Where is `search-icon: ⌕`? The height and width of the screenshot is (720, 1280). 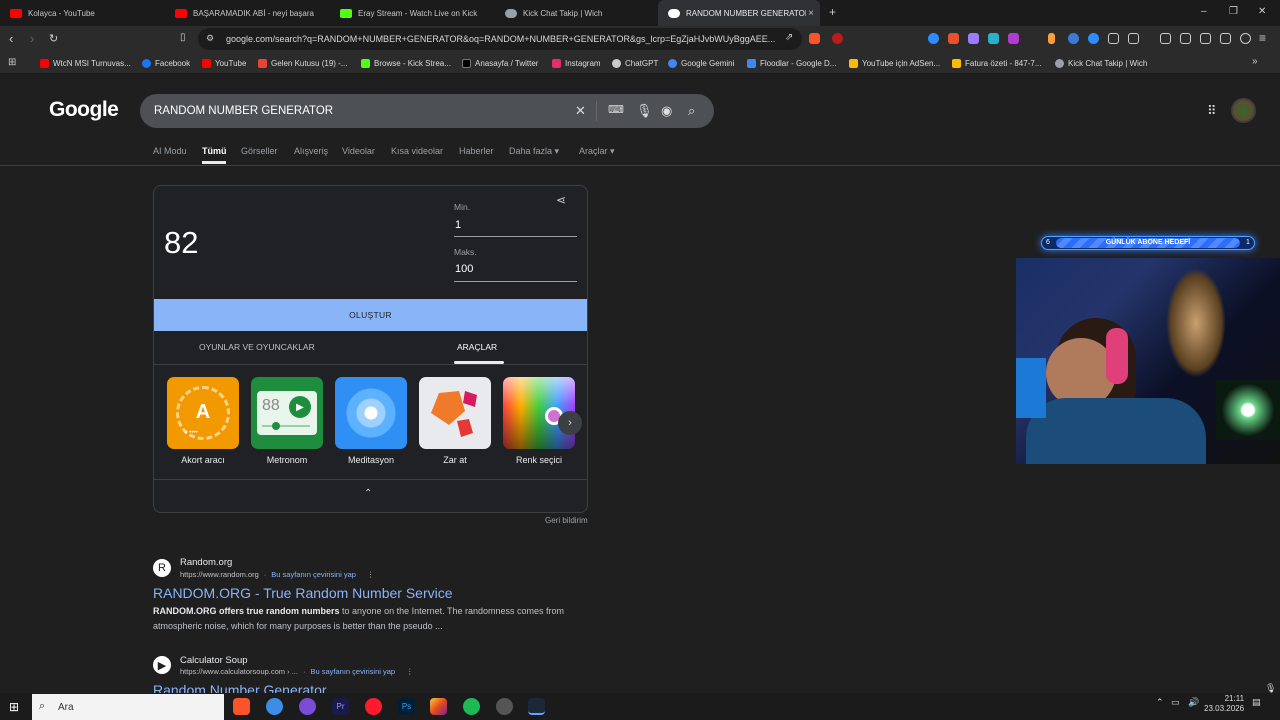
search-icon: ⌕ is located at coordinates (691, 111).